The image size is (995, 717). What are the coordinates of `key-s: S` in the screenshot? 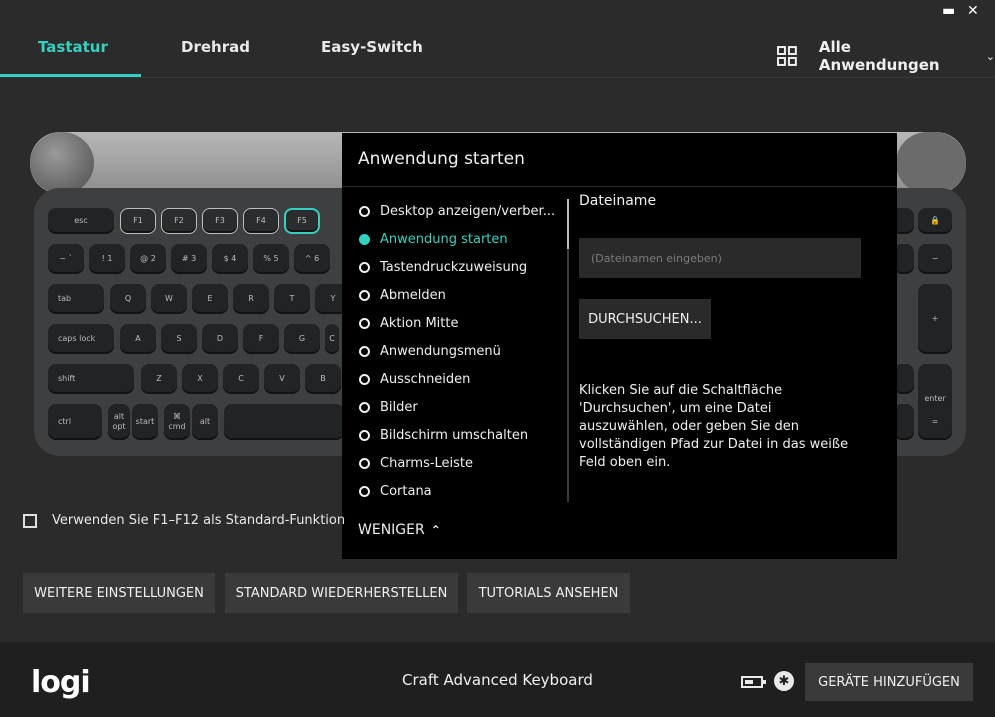 It's located at (179, 339).